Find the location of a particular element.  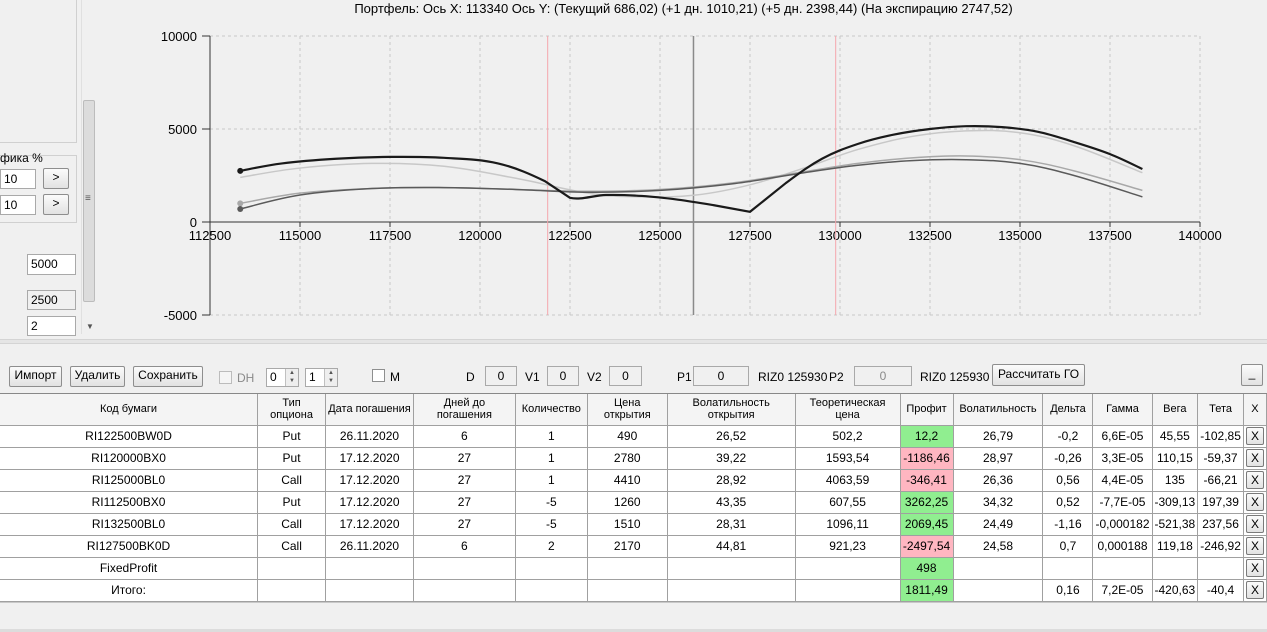

m-checkbox is located at coordinates (378, 375).